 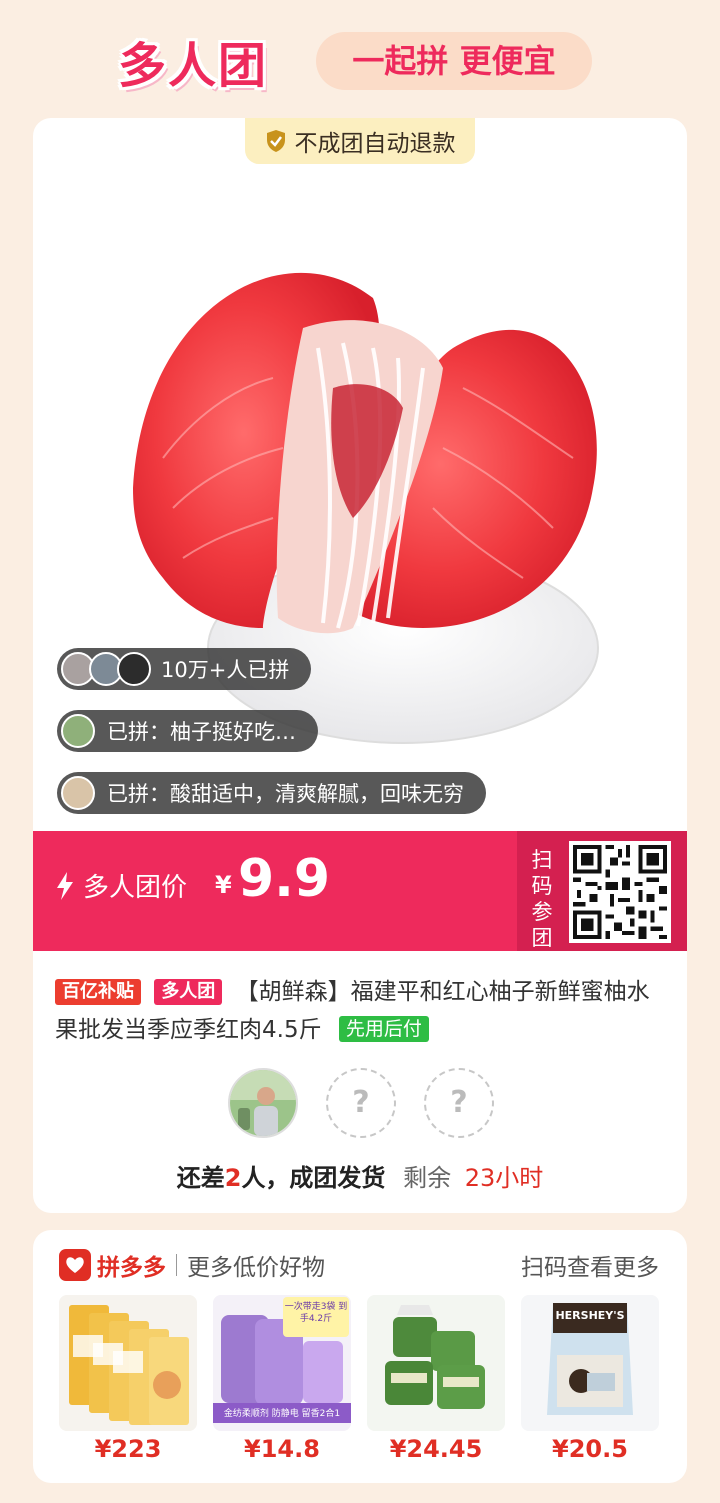 What do you see at coordinates (590, 1265) in the screenshot?
I see `scan-more-link: 扫码查看更多` at bounding box center [590, 1265].